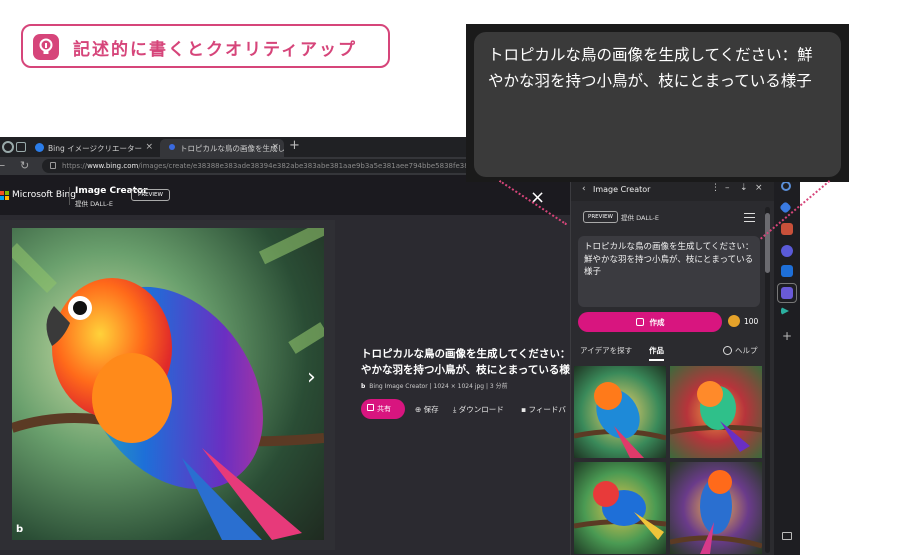 Image resolution: width=906 pixels, height=555 pixels. Describe the element at coordinates (465, 354) in the screenshot. I see `image-title-line-1: トロピカルな鳥の画像を生成してください：` at that location.